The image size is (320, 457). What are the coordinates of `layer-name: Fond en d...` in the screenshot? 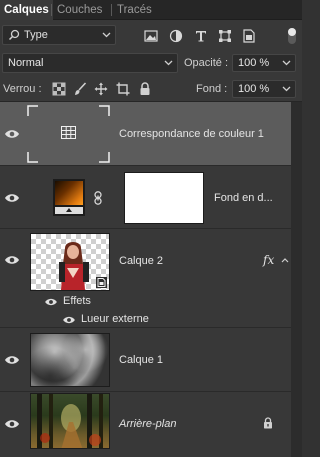 It's located at (243, 198).